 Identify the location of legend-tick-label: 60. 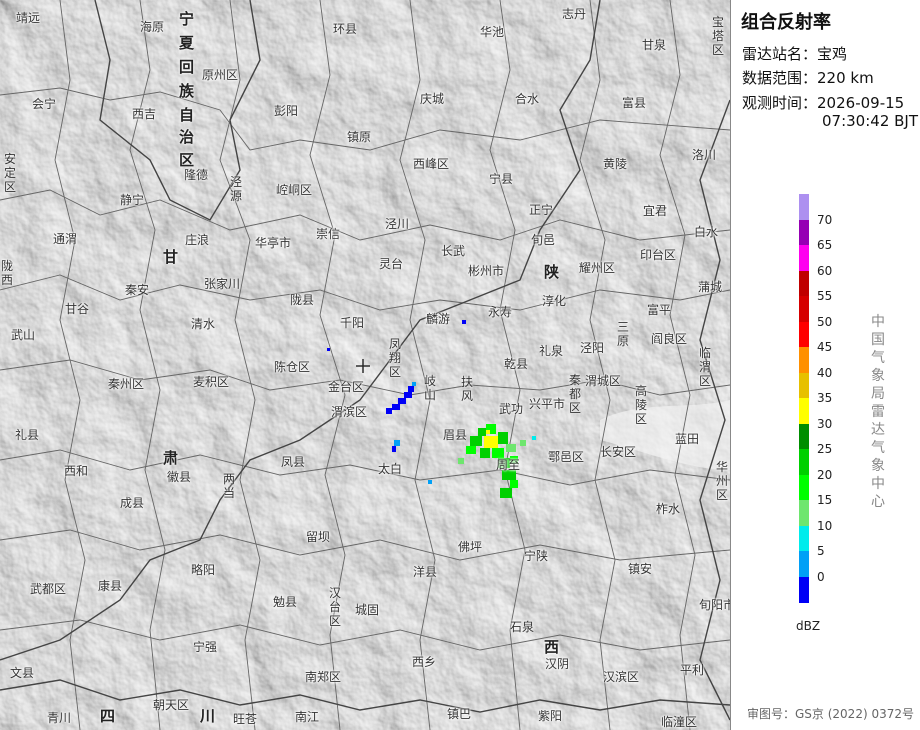
(825, 270).